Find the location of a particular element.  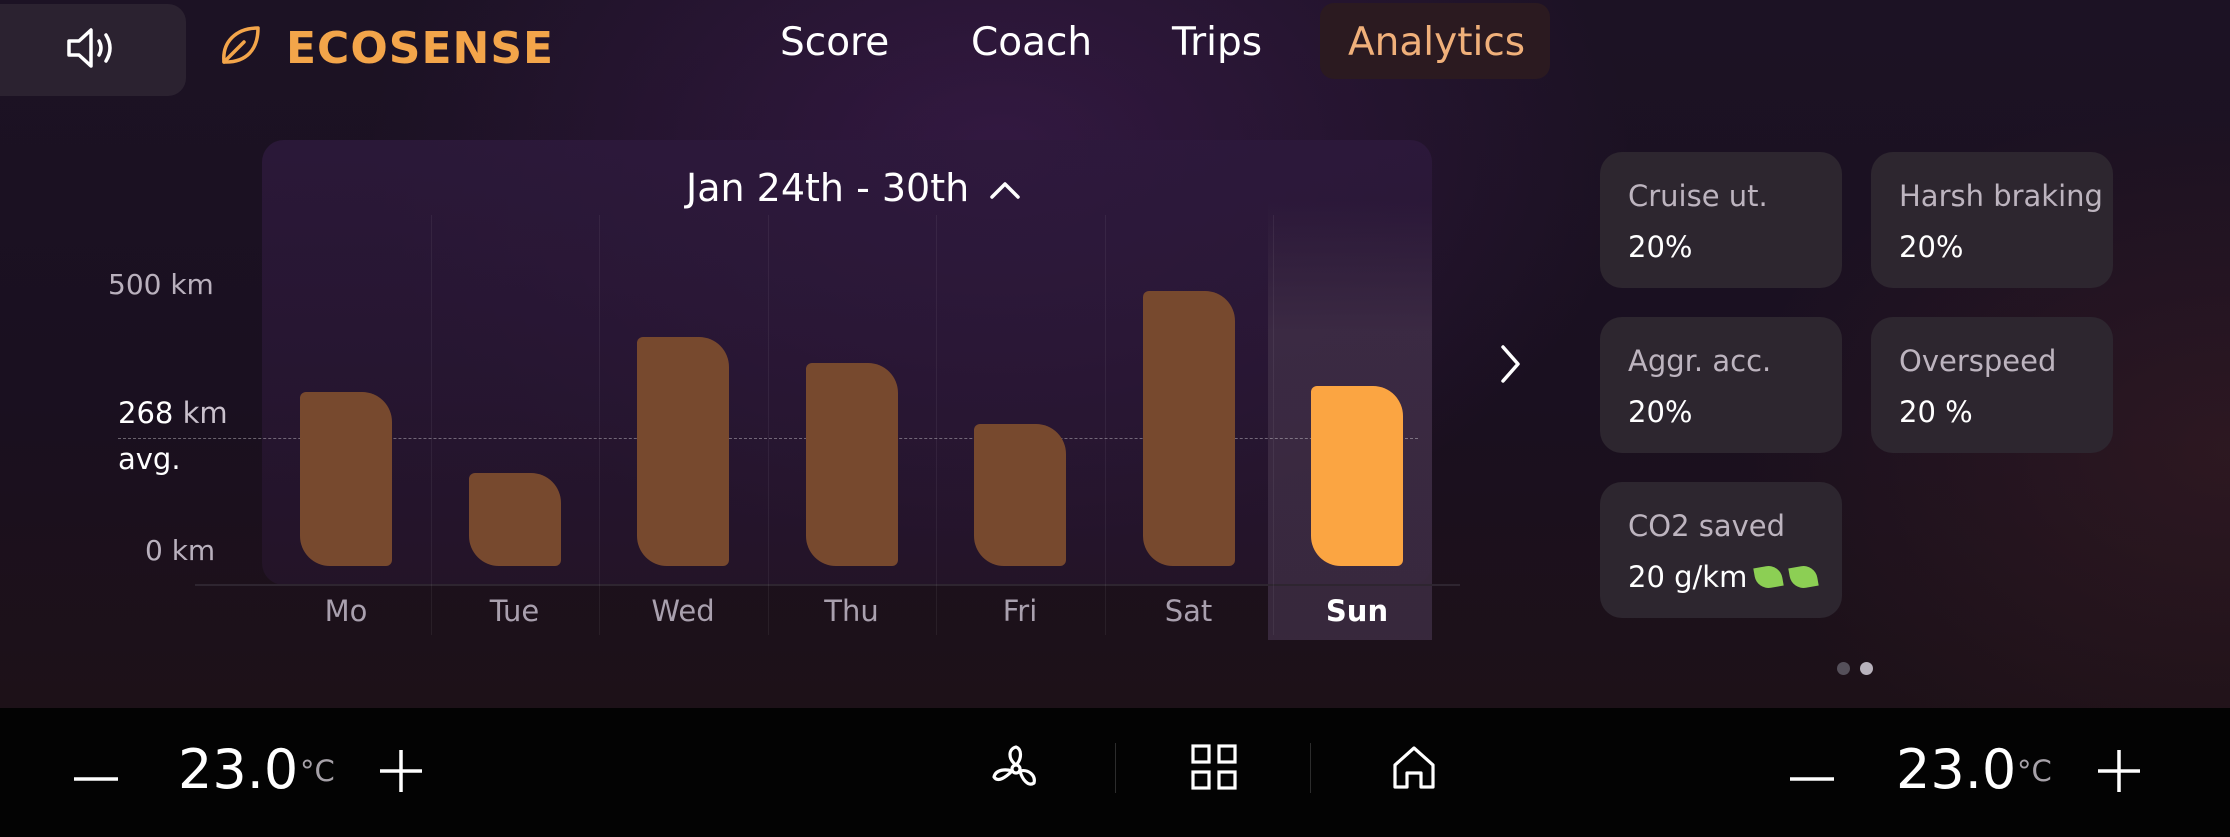

bar-sat is located at coordinates (1188, 428).